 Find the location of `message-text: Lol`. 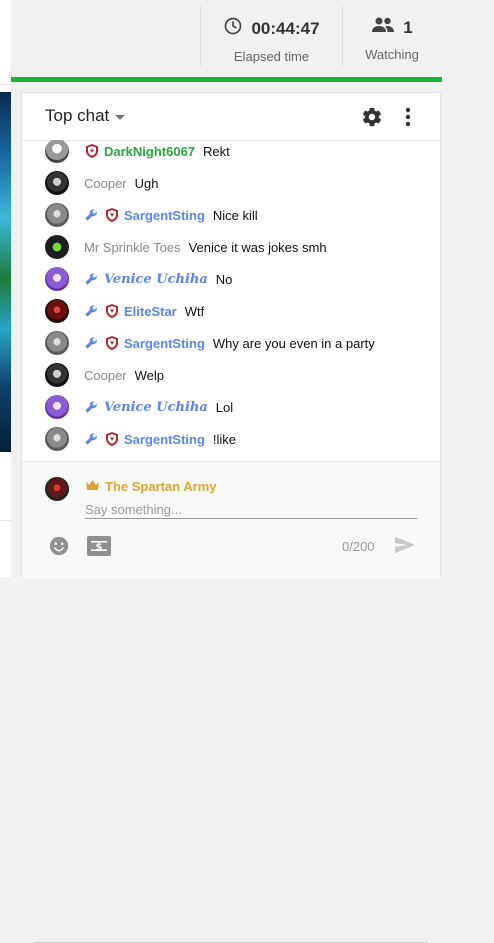

message-text: Lol is located at coordinates (224, 407).